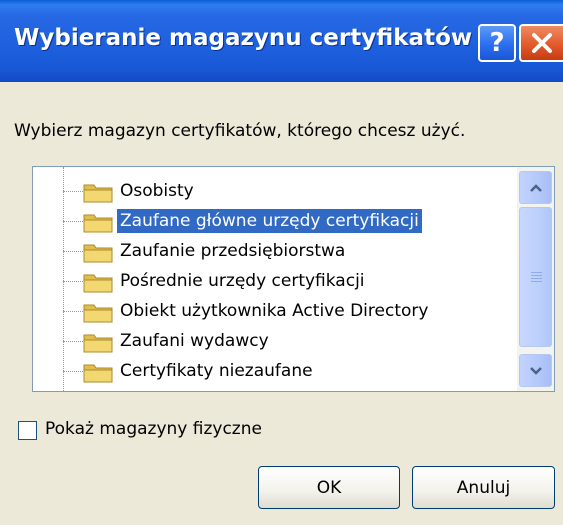 This screenshot has height=525, width=563. What do you see at coordinates (242, 281) in the screenshot?
I see `tree-item-label: Pośrednie urzędy certyfikacji` at bounding box center [242, 281].